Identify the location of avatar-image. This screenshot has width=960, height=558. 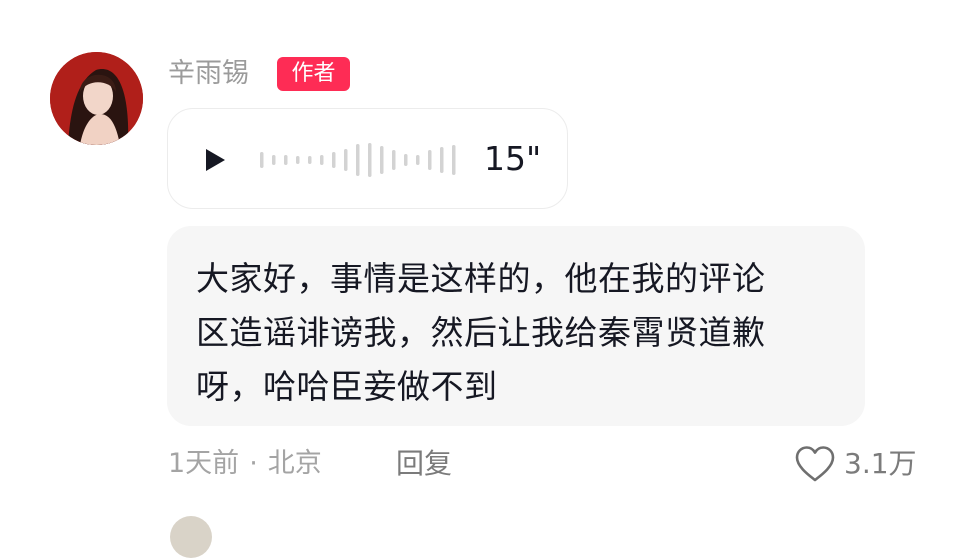
(96, 98).